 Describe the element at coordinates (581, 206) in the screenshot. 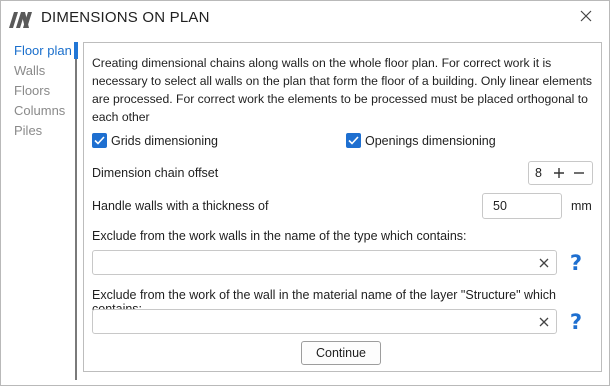

I see `wall-thickness-unit: mm` at that location.